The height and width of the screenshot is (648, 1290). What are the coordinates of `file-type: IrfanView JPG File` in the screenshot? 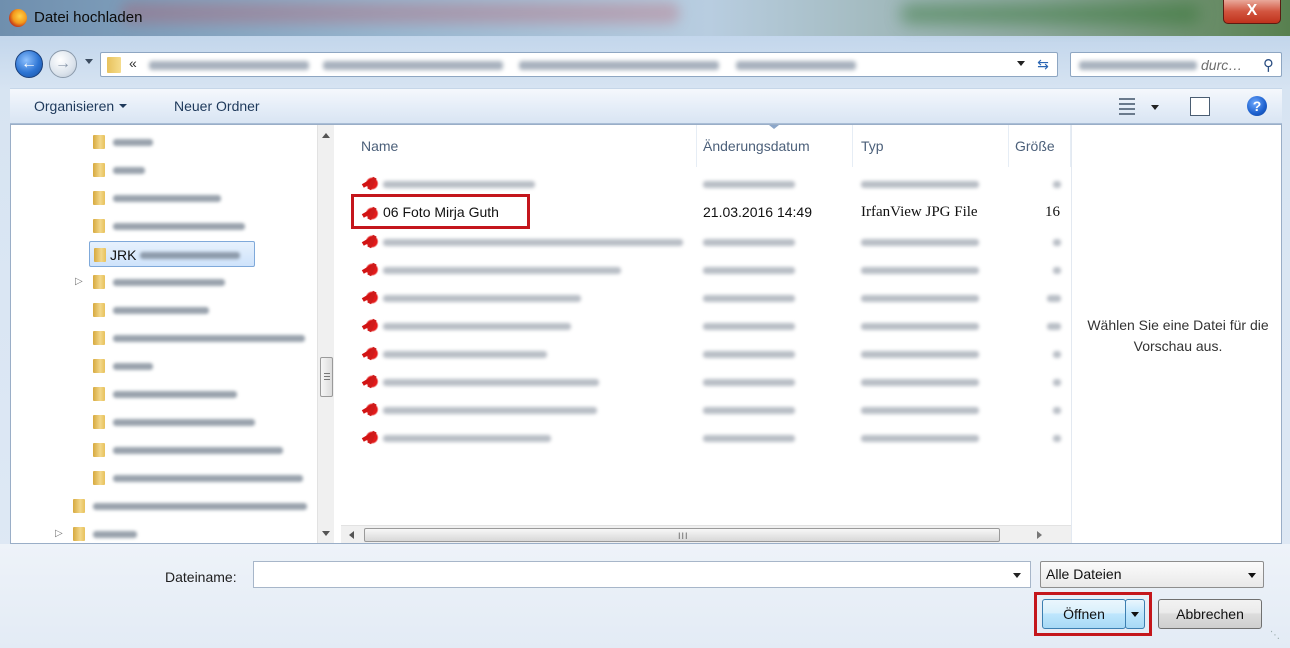 It's located at (919, 212).